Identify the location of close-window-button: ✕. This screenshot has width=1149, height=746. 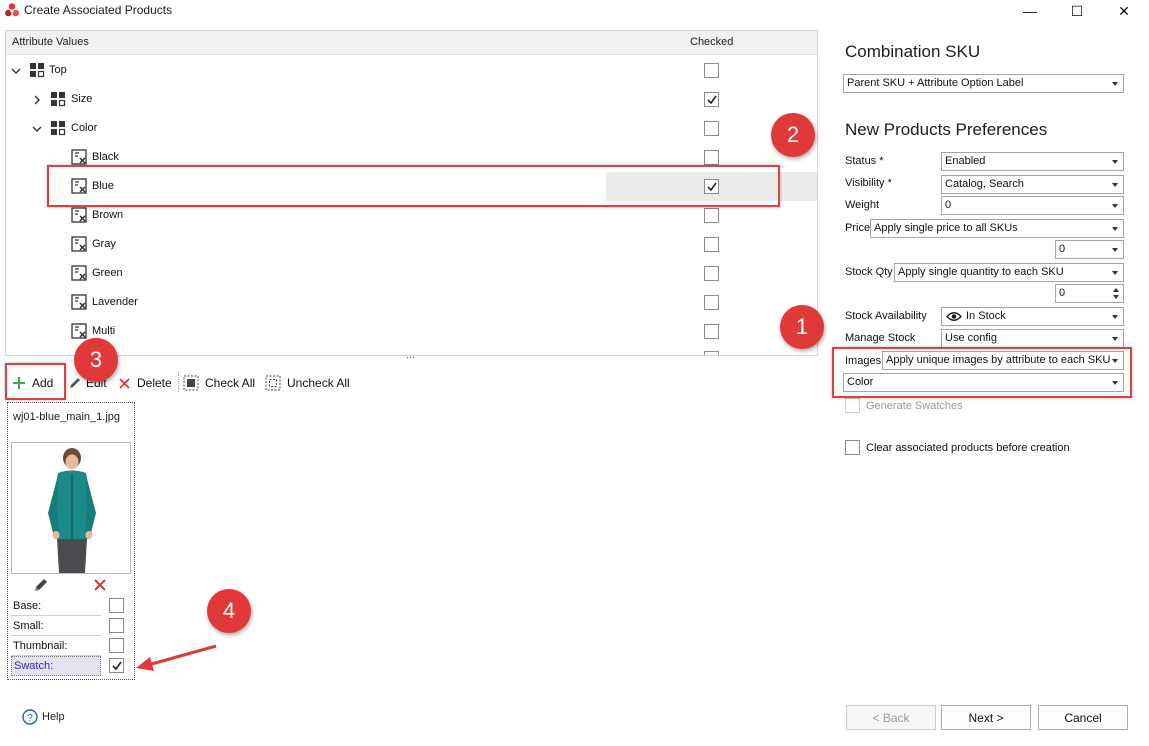
(1124, 11).